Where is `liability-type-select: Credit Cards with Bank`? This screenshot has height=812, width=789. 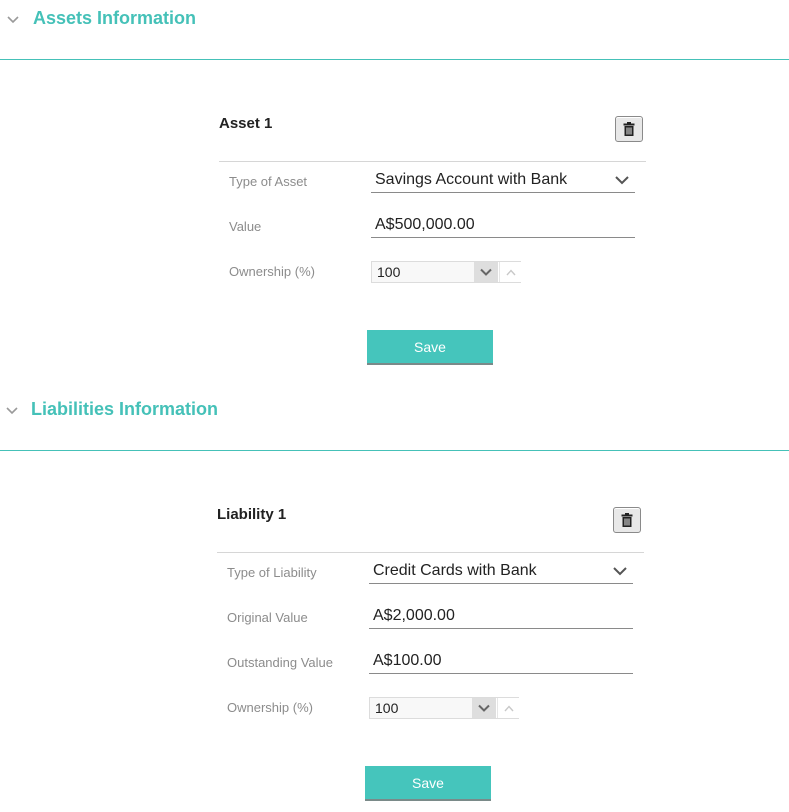 liability-type-select: Credit Cards with Bank is located at coordinates (501, 572).